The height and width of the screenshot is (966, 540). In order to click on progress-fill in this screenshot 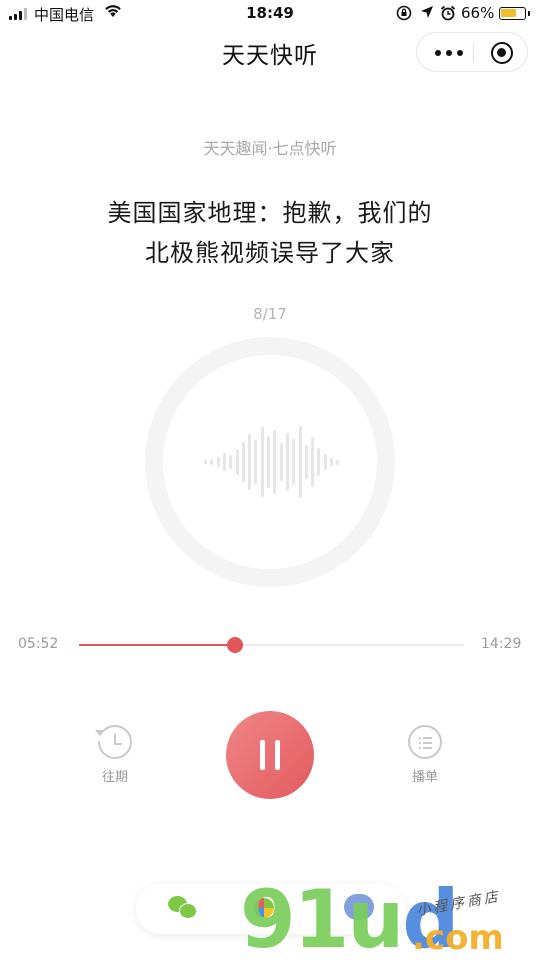, I will do `click(157, 645)`.